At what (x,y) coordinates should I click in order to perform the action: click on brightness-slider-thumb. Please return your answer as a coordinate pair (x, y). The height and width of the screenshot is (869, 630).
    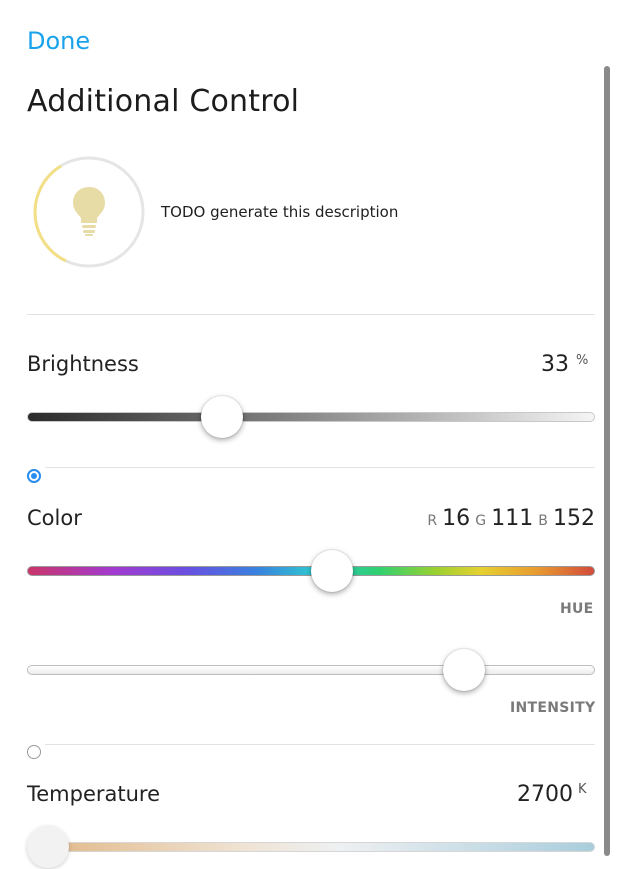
    Looking at the image, I should click on (221, 417).